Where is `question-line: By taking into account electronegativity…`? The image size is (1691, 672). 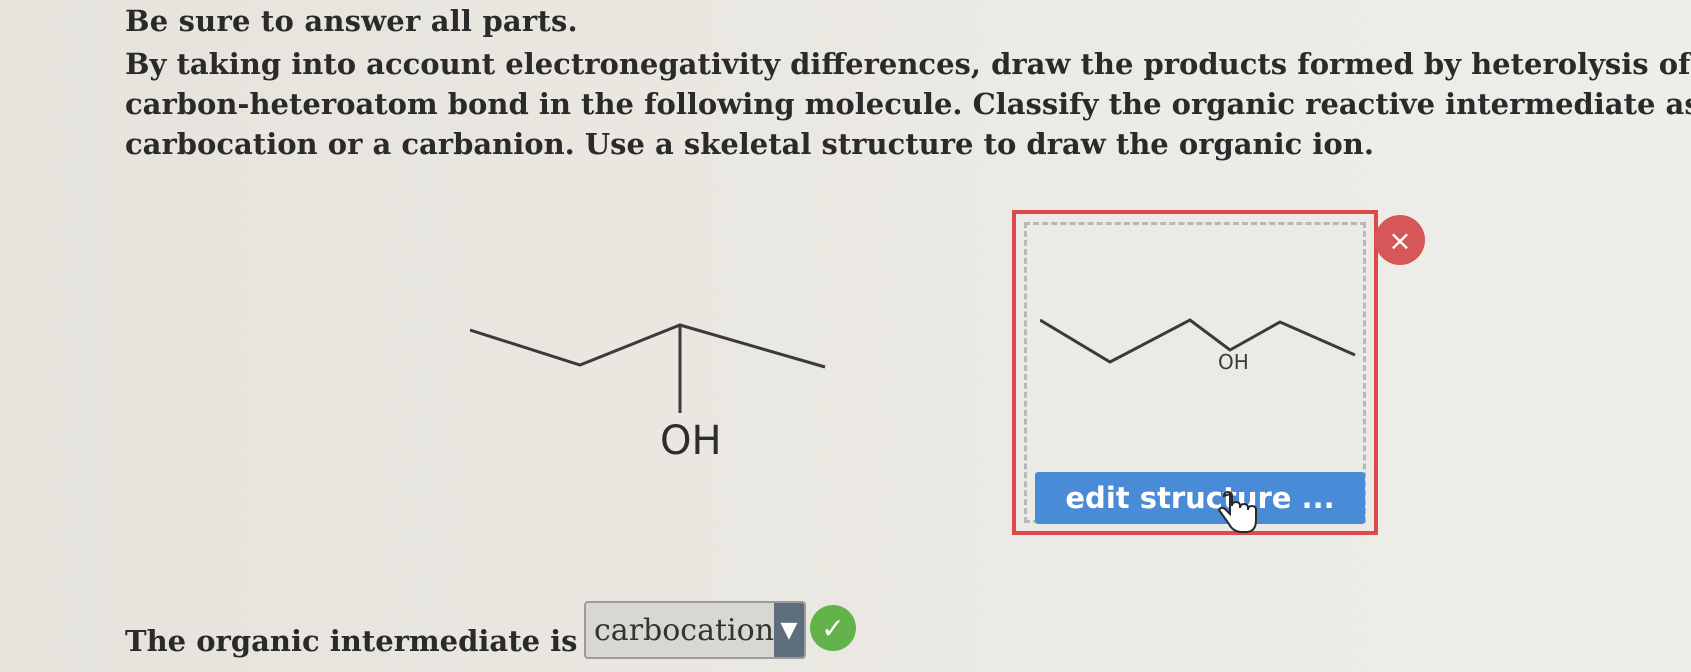 question-line: By taking into account electronegativity… is located at coordinates (908, 64).